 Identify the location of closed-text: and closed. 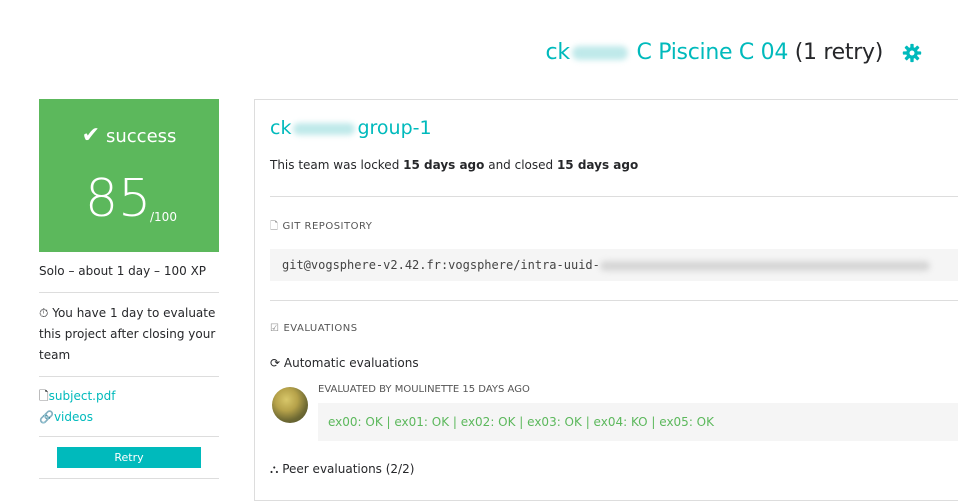
(520, 165).